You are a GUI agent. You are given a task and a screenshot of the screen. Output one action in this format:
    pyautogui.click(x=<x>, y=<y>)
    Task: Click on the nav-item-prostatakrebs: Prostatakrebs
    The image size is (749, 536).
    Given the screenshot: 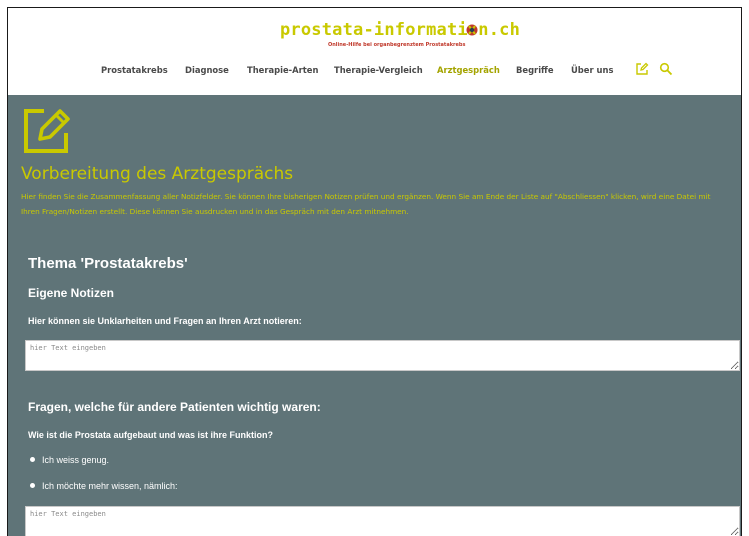 What is the action you would take?
    pyautogui.click(x=134, y=70)
    